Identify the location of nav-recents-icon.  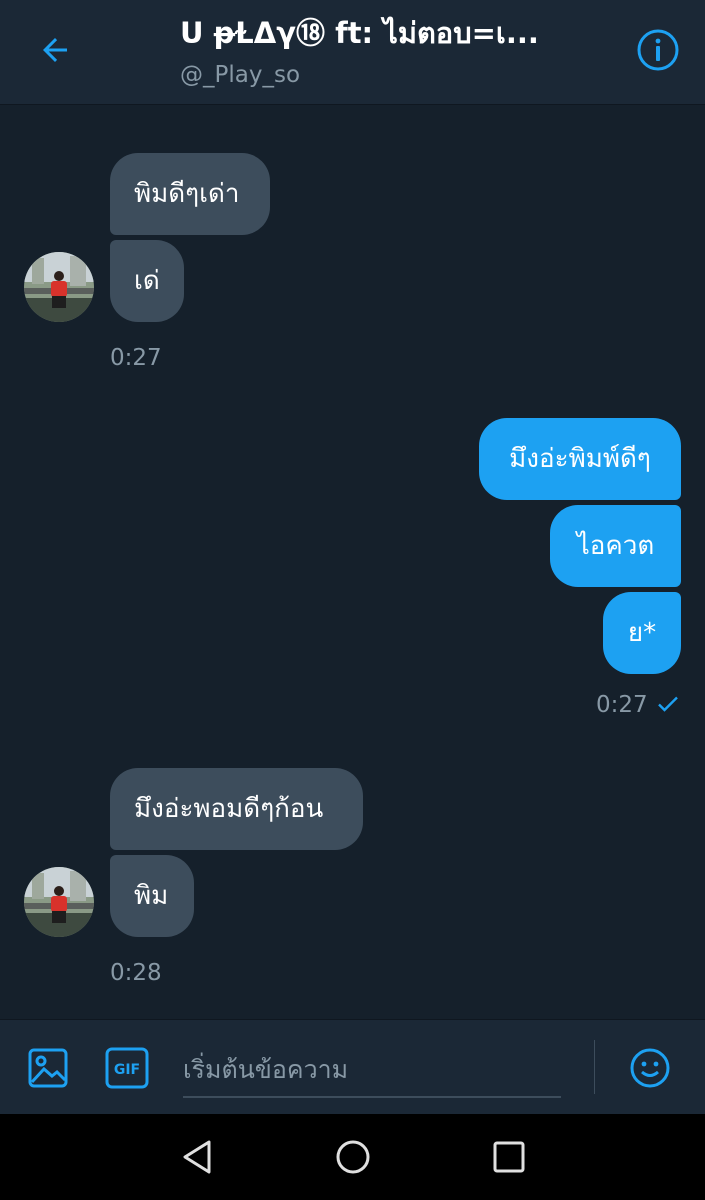
(509, 1157).